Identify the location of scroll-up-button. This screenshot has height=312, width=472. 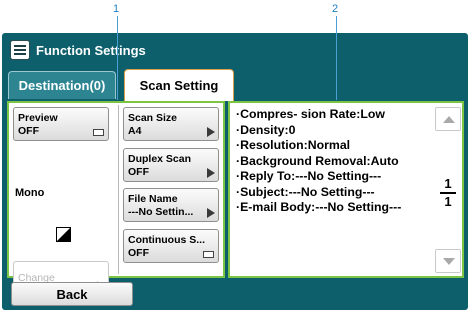
(448, 119).